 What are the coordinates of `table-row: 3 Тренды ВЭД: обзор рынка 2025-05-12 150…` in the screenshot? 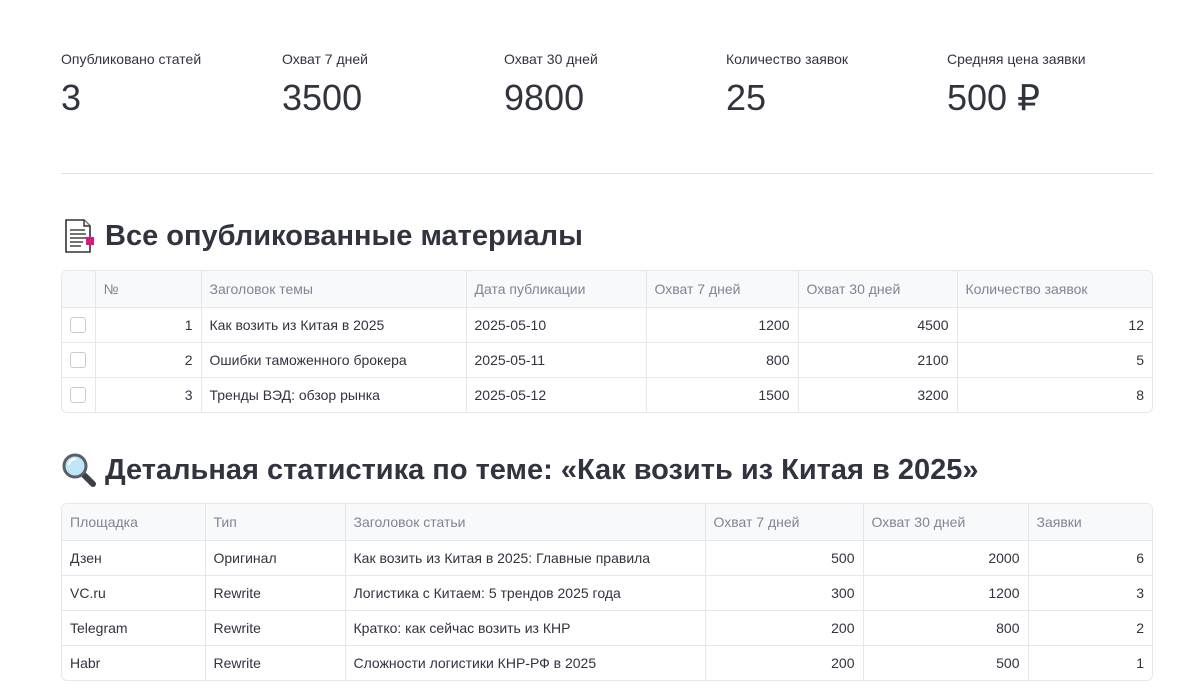 It's located at (607, 394).